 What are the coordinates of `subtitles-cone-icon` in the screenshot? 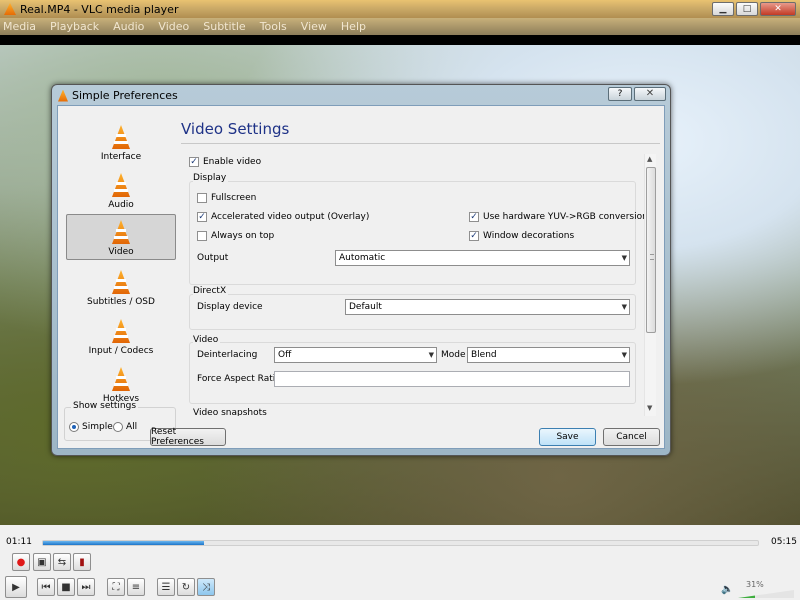 It's located at (121, 282).